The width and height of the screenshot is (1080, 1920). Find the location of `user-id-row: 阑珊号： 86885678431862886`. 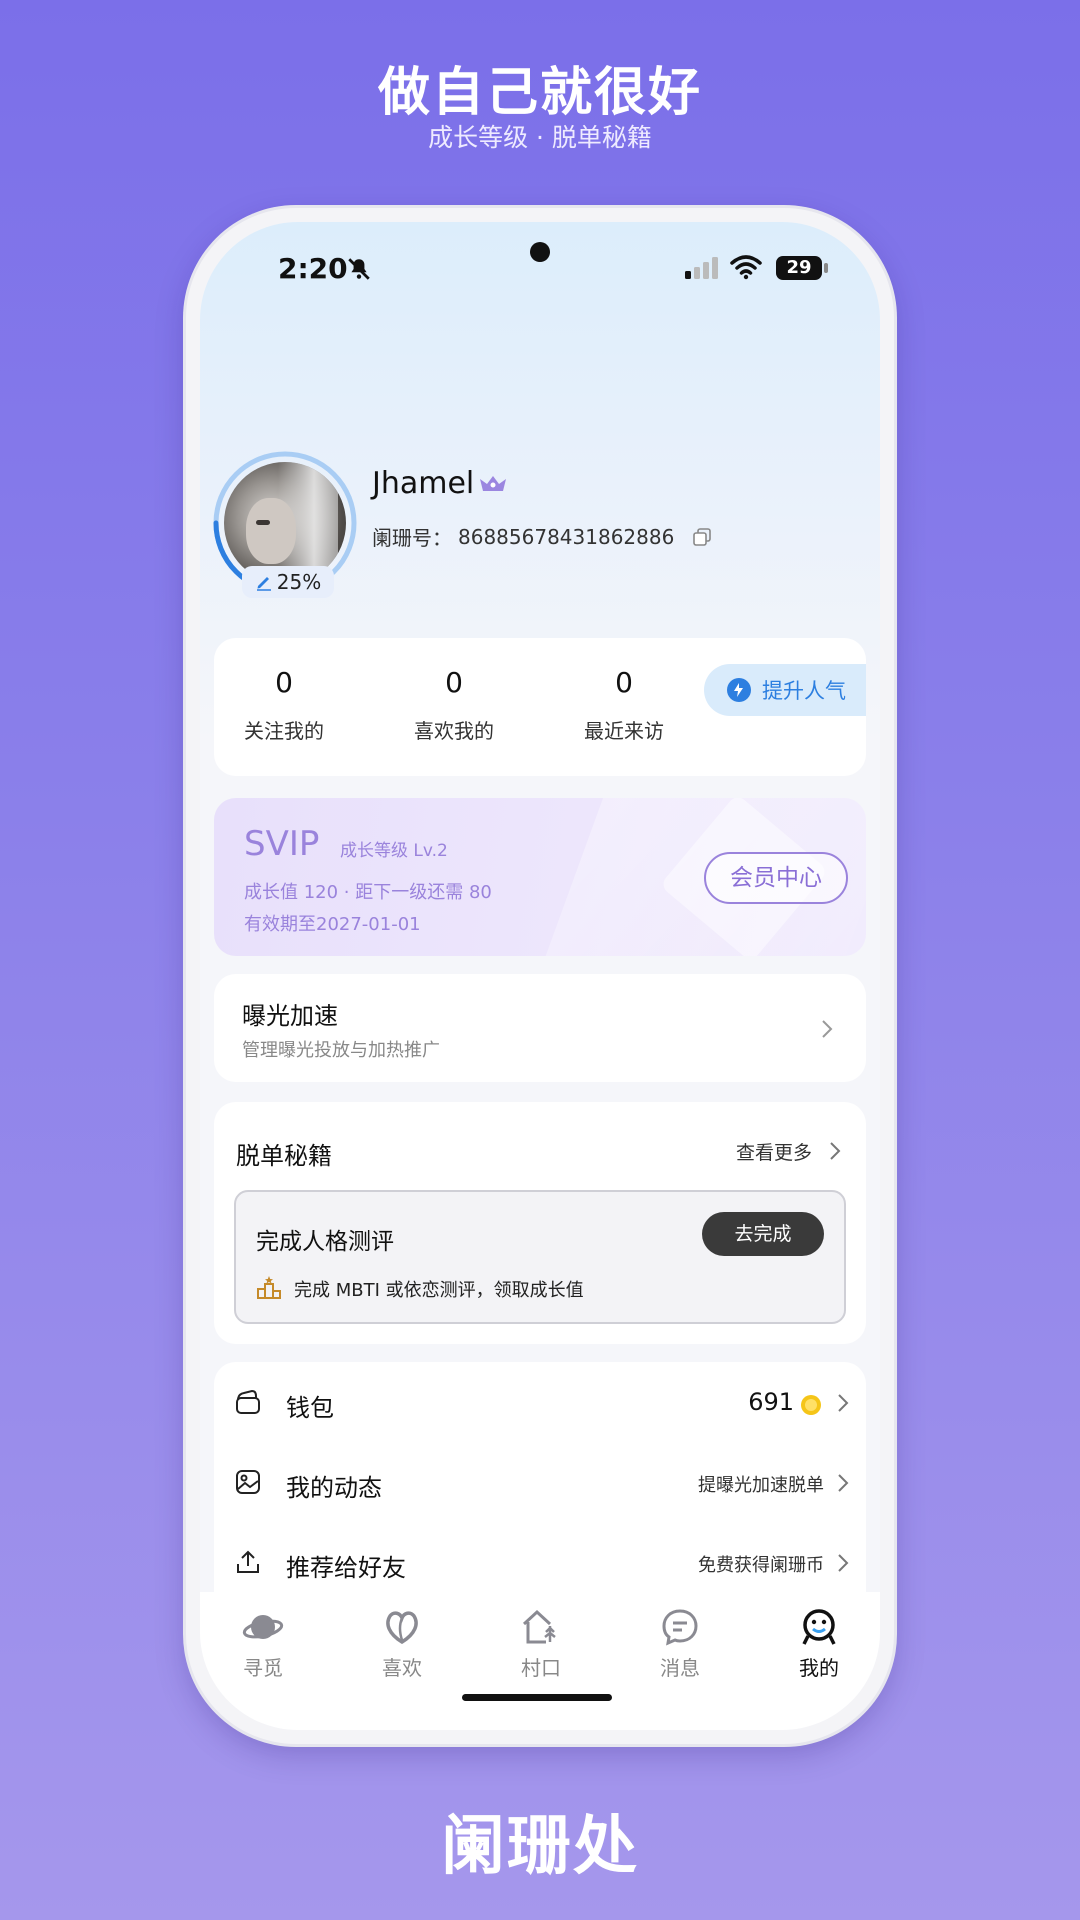

user-id-row: 阑珊号： 86885678431862886 is located at coordinates (542, 536).